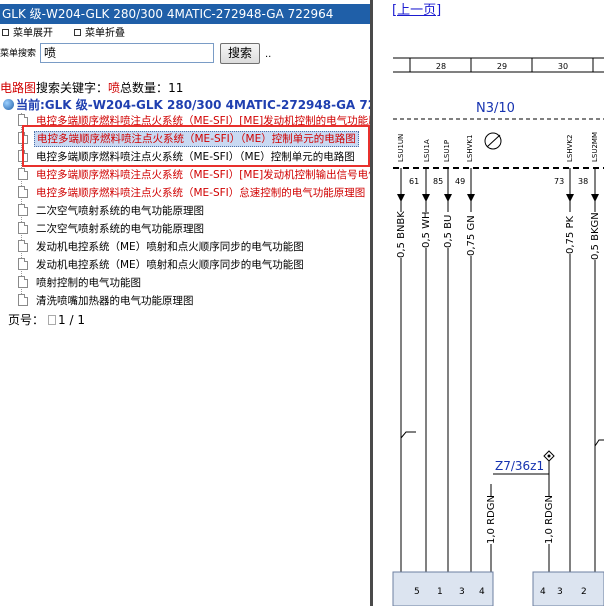  Describe the element at coordinates (105, 33) in the screenshot. I see `menu-collapse-label: 菜单折叠` at that location.